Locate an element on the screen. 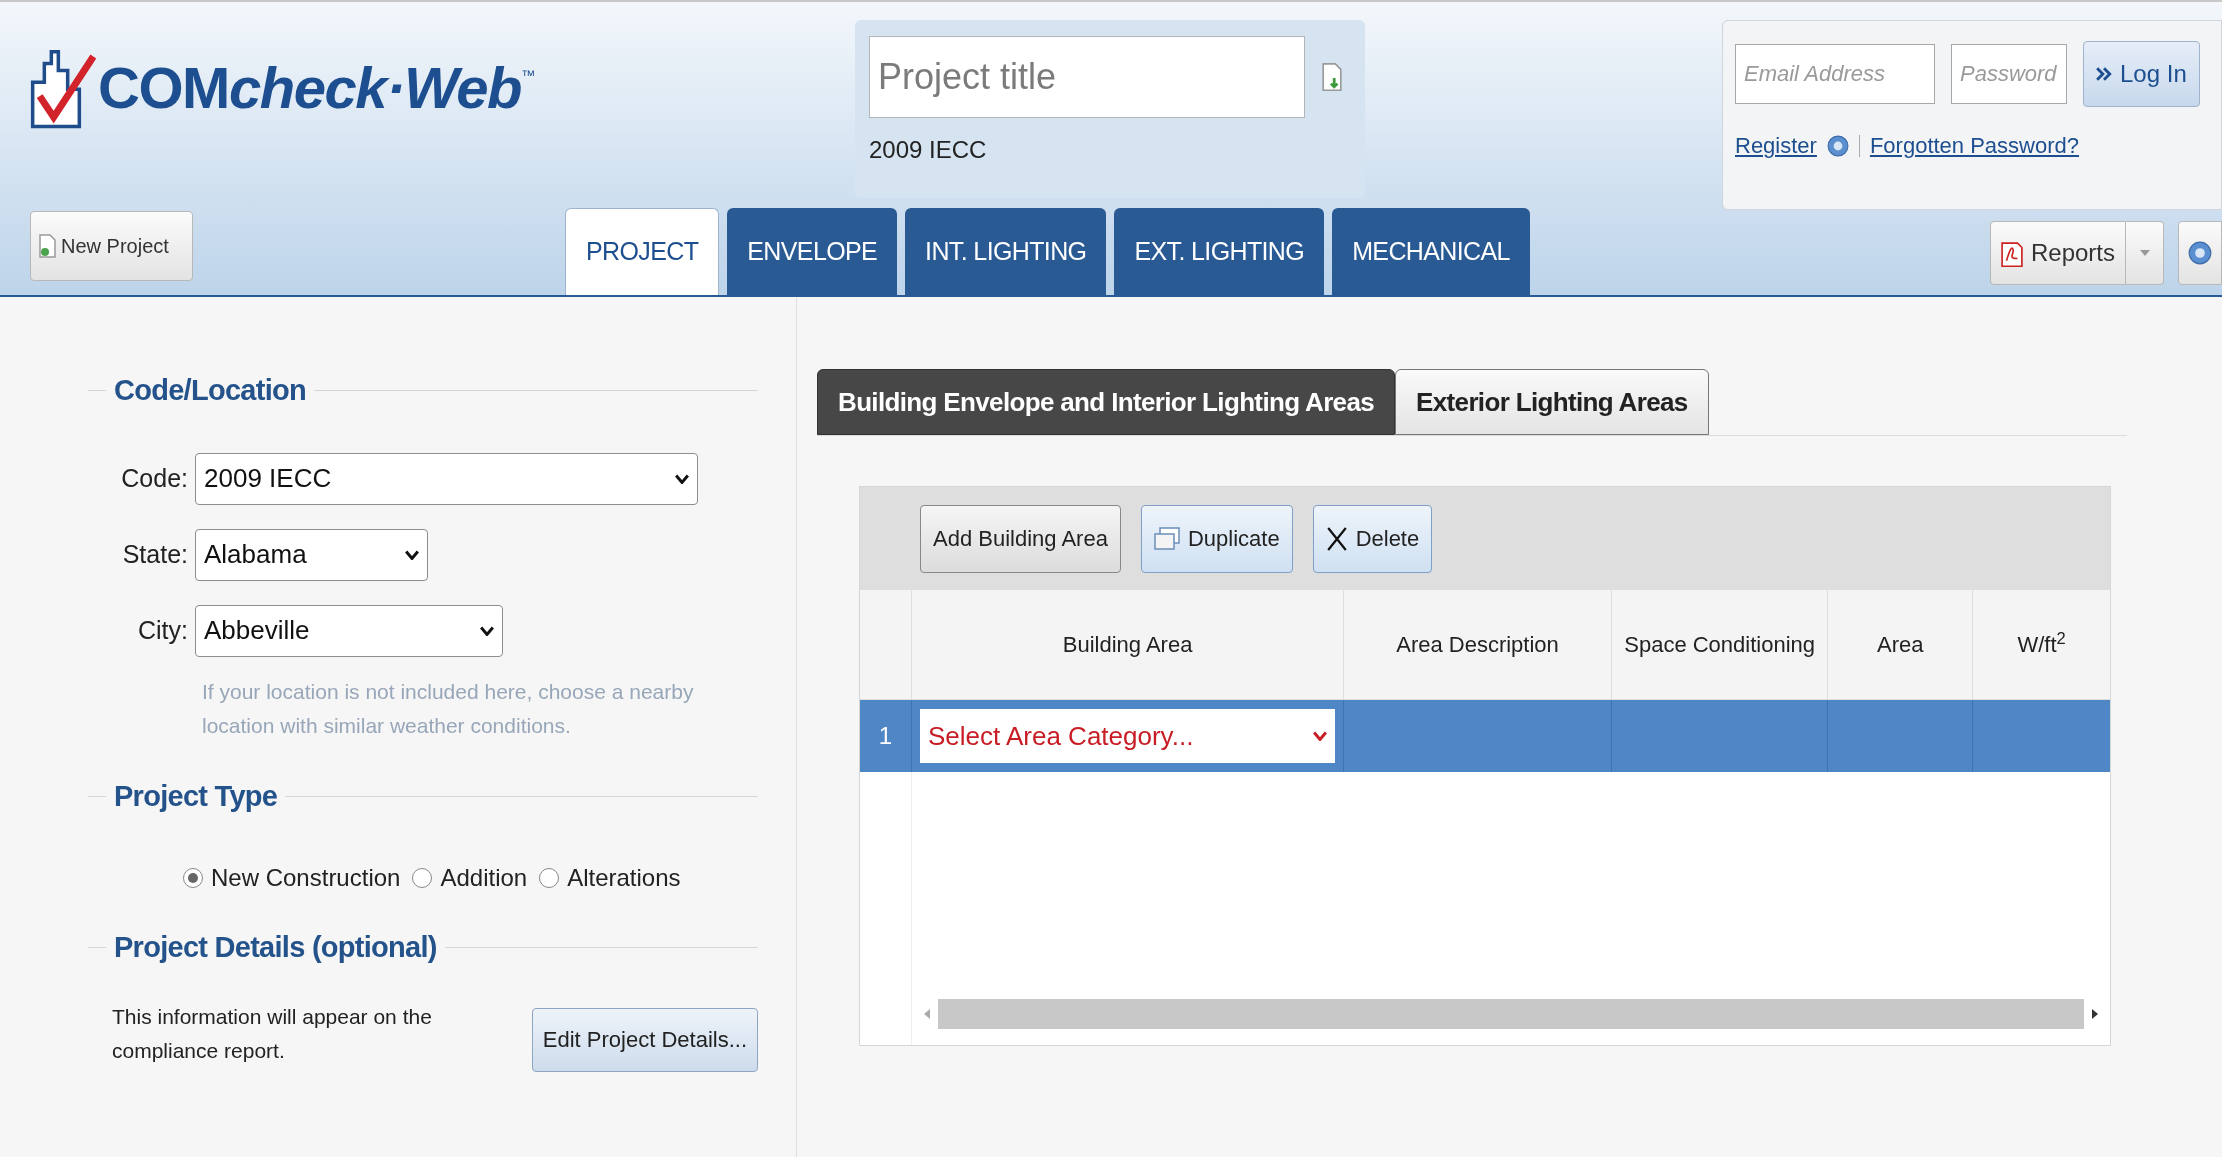 The width and height of the screenshot is (2222, 1157). field-label: State: is located at coordinates (155, 554).